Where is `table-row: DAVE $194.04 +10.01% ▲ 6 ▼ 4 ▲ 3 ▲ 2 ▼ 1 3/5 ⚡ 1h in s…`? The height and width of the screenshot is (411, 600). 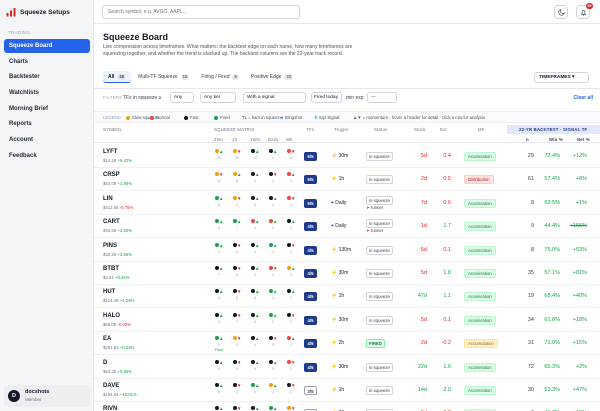
table-row: DAVE $194.04 +10.01% ▲ 6 ▼ 4 ▲ 3 ▲ 2 ▼ 1 3/5 ⚡ 1h in s… is located at coordinates (347, 391).